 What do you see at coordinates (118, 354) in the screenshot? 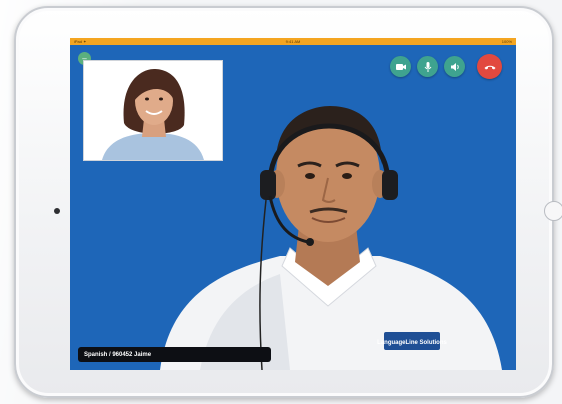
I see `interpreter-caption-text: Spanish / 960452 Jaime` at bounding box center [118, 354].